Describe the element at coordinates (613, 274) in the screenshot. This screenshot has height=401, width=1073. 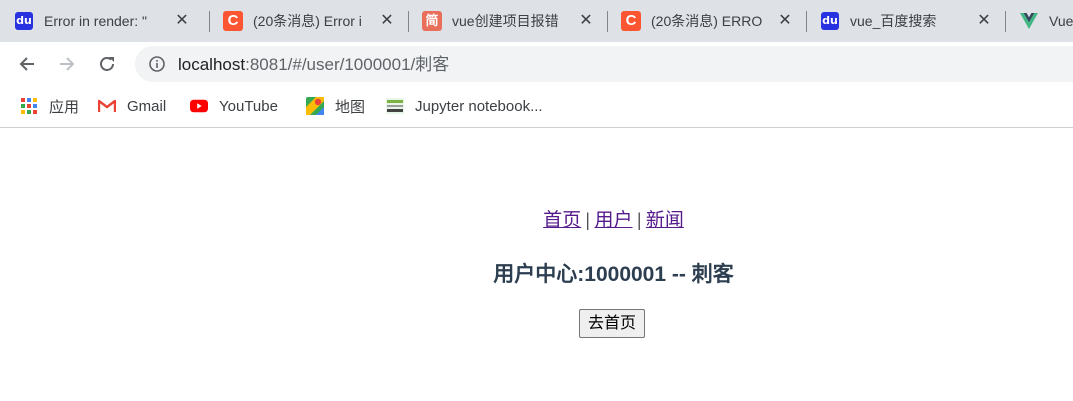
I see `page-title: 用户中心:1000001 -- 刺客` at that location.